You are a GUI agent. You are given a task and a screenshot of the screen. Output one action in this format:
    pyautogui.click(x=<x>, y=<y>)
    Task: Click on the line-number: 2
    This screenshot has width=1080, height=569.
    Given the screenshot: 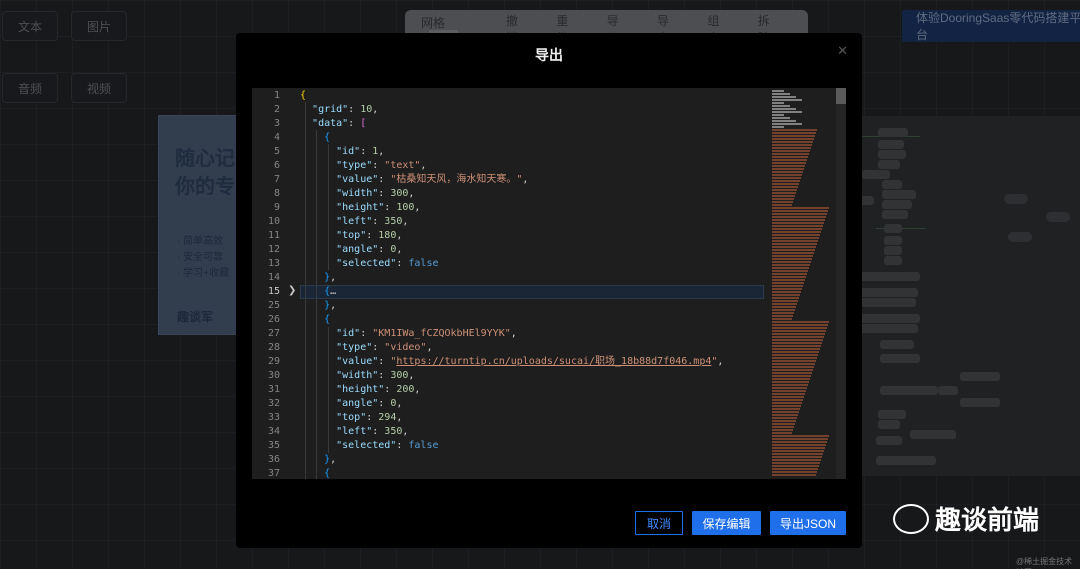 What is the action you would take?
    pyautogui.click(x=276, y=109)
    